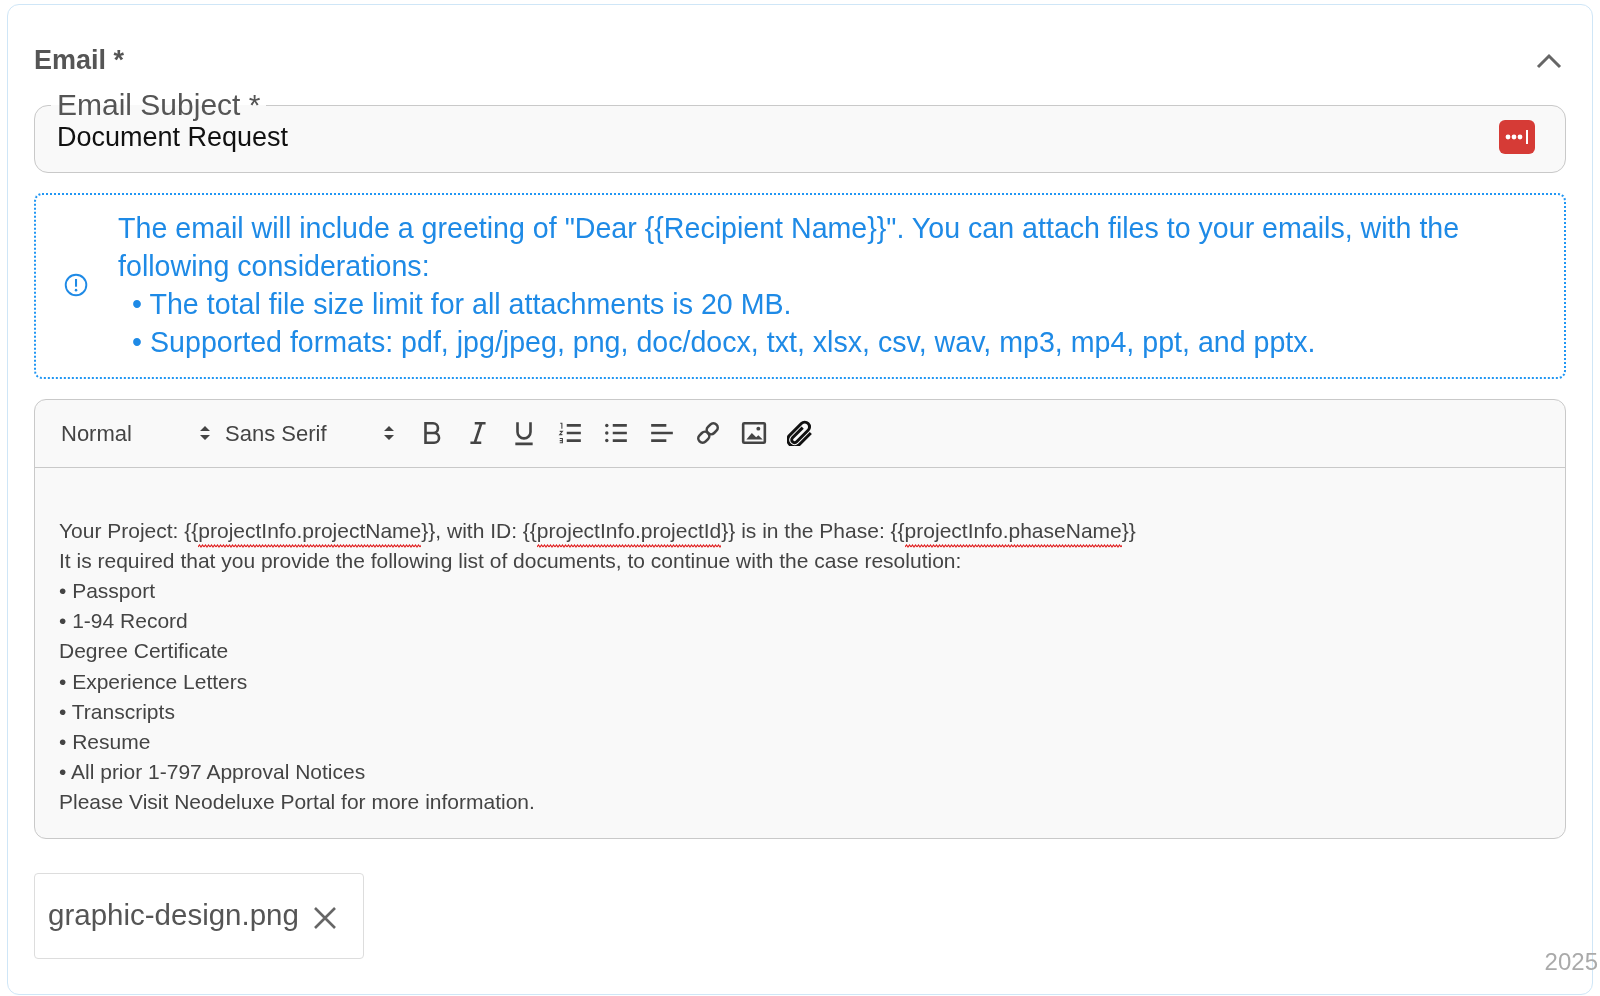 The image size is (1600, 996). I want to click on year-text: 2025, so click(1571, 962).